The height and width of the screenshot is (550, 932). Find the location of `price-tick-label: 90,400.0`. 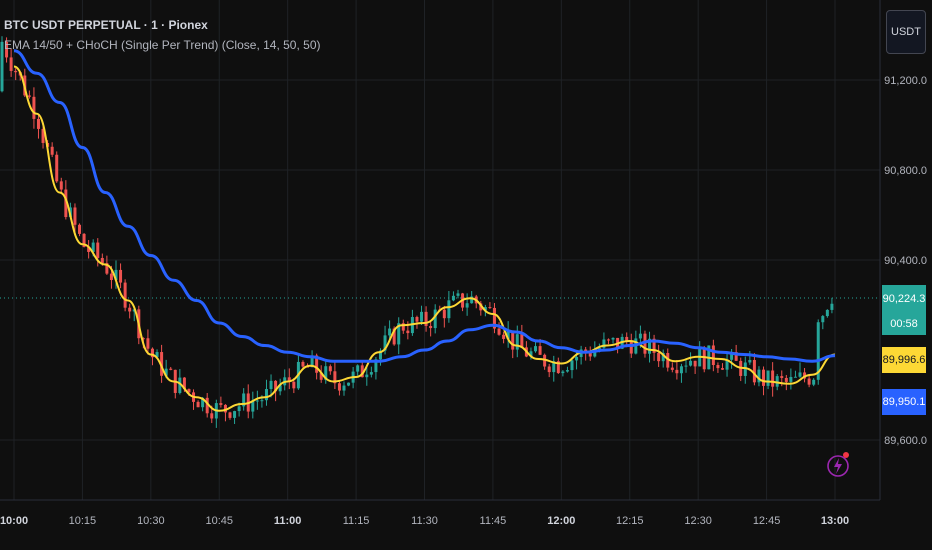

price-tick-label: 90,400.0 is located at coordinates (905, 261).